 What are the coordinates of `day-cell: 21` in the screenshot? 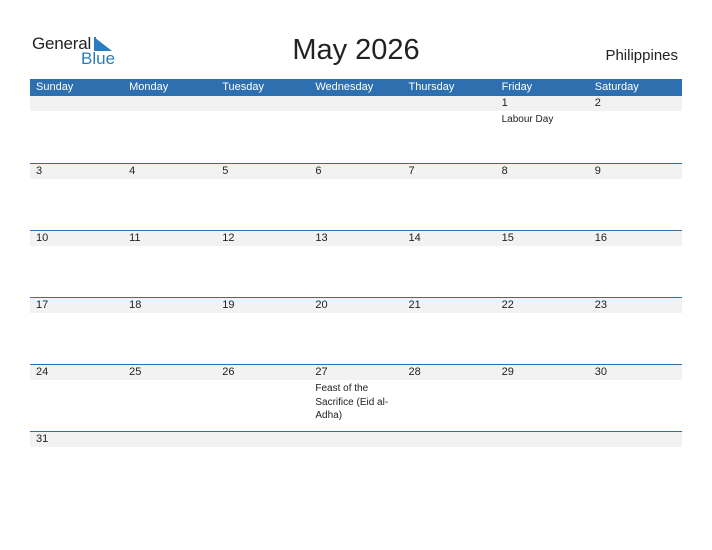 It's located at (449, 305).